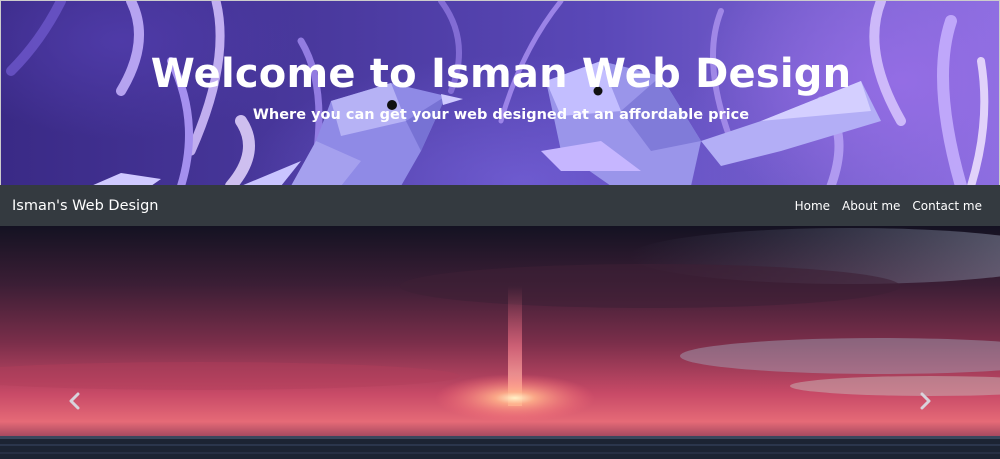  I want to click on nav-link-about: About me, so click(871, 206).